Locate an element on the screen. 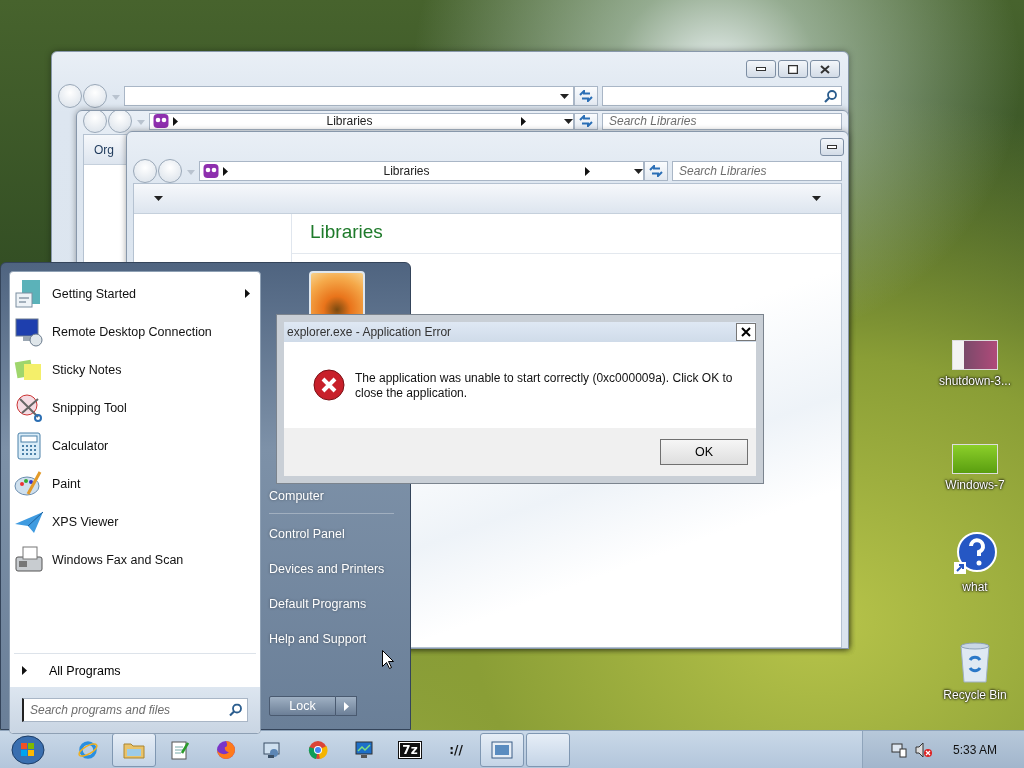 This screenshot has height=768, width=1024. picture-window-icon is located at coordinates (502, 749).